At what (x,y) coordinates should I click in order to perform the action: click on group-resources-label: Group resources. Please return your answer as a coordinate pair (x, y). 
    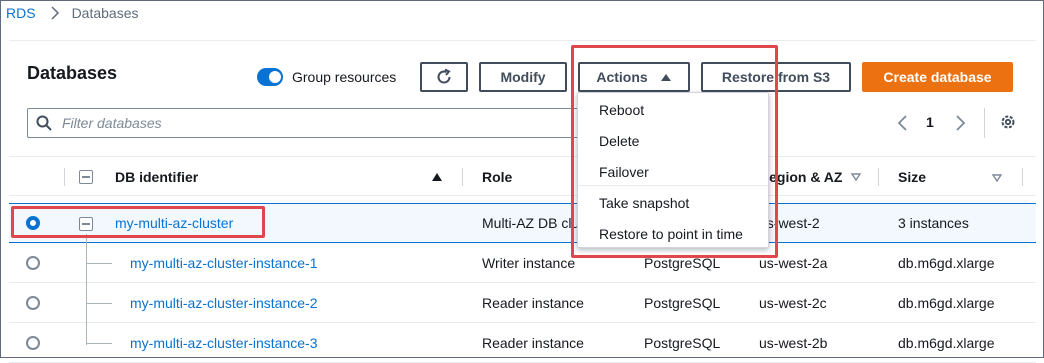
    Looking at the image, I should click on (344, 77).